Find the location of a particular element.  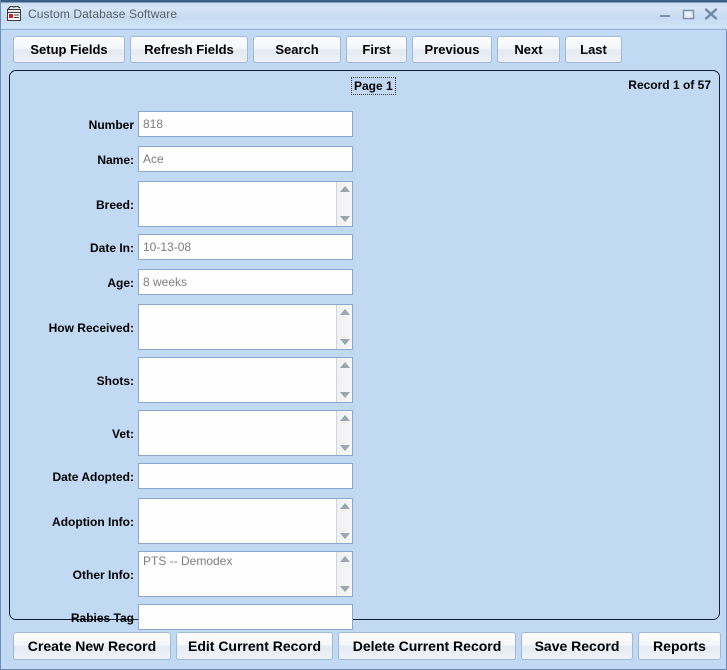

field-label-date-adopted: Date Adopted: is located at coordinates (93, 477).